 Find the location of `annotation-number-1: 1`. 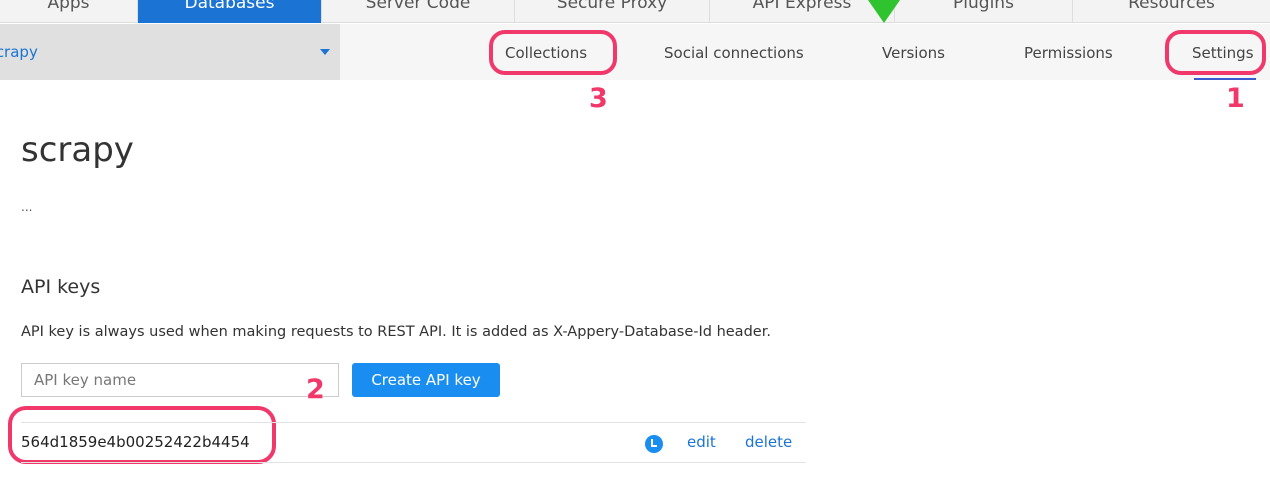

annotation-number-1: 1 is located at coordinates (1235, 98).